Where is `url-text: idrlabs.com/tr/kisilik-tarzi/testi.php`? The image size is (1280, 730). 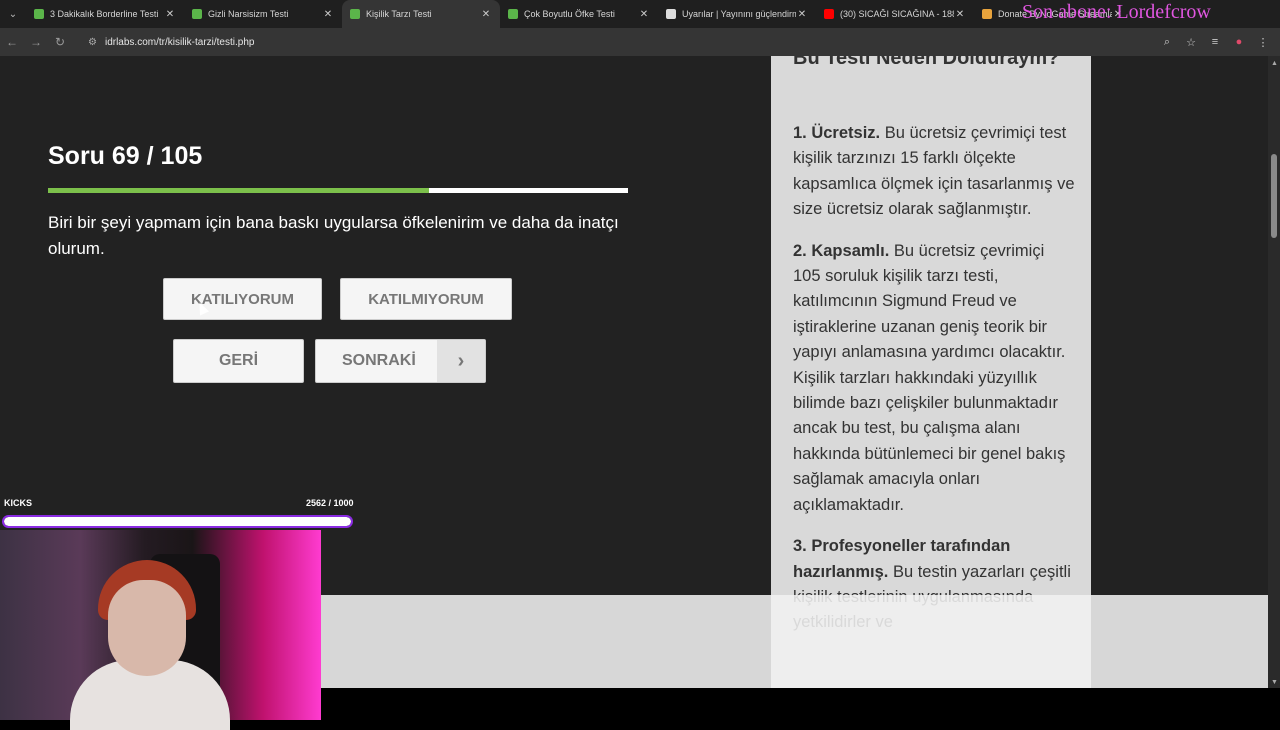 url-text: idrlabs.com/tr/kisilik-tarzi/testi.php is located at coordinates (179, 42).